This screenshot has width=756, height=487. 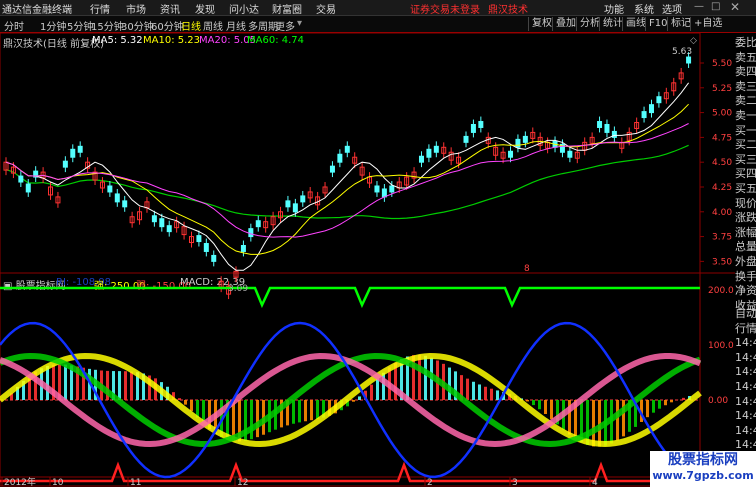 I want to click on price-axis-label: 5.50, so click(x=722, y=64).